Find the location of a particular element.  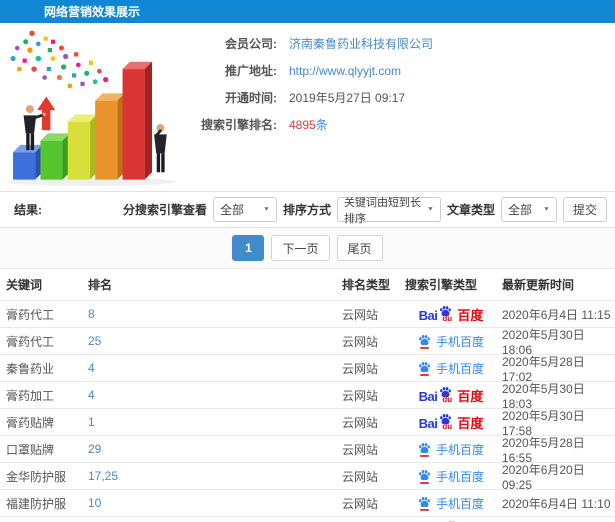

engine-rank-row: 搜索引擎排名: 4895条 is located at coordinates (307, 125).